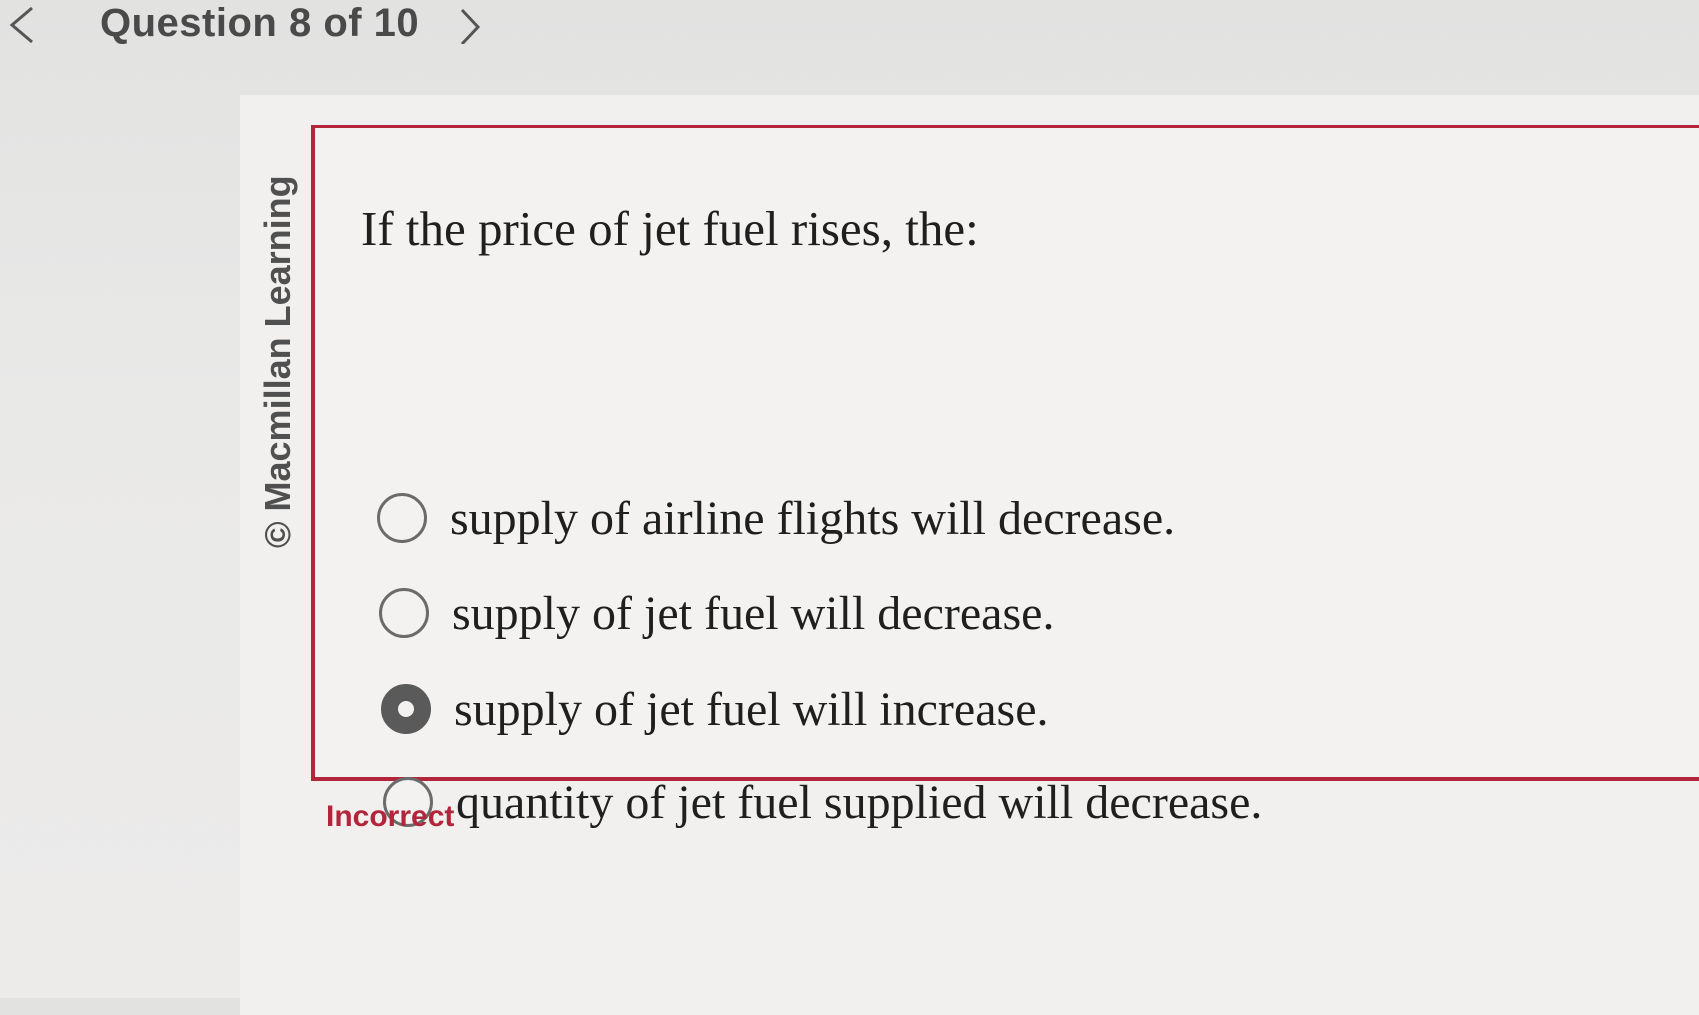 This screenshot has height=1015, width=1699. I want to click on answer-option-3: supply of jet fuel will increase., so click(715, 709).